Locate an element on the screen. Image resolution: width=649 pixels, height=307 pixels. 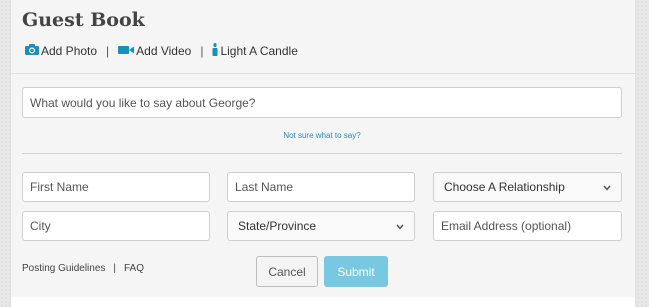
add-photo-button: Add Photo is located at coordinates (61, 51).